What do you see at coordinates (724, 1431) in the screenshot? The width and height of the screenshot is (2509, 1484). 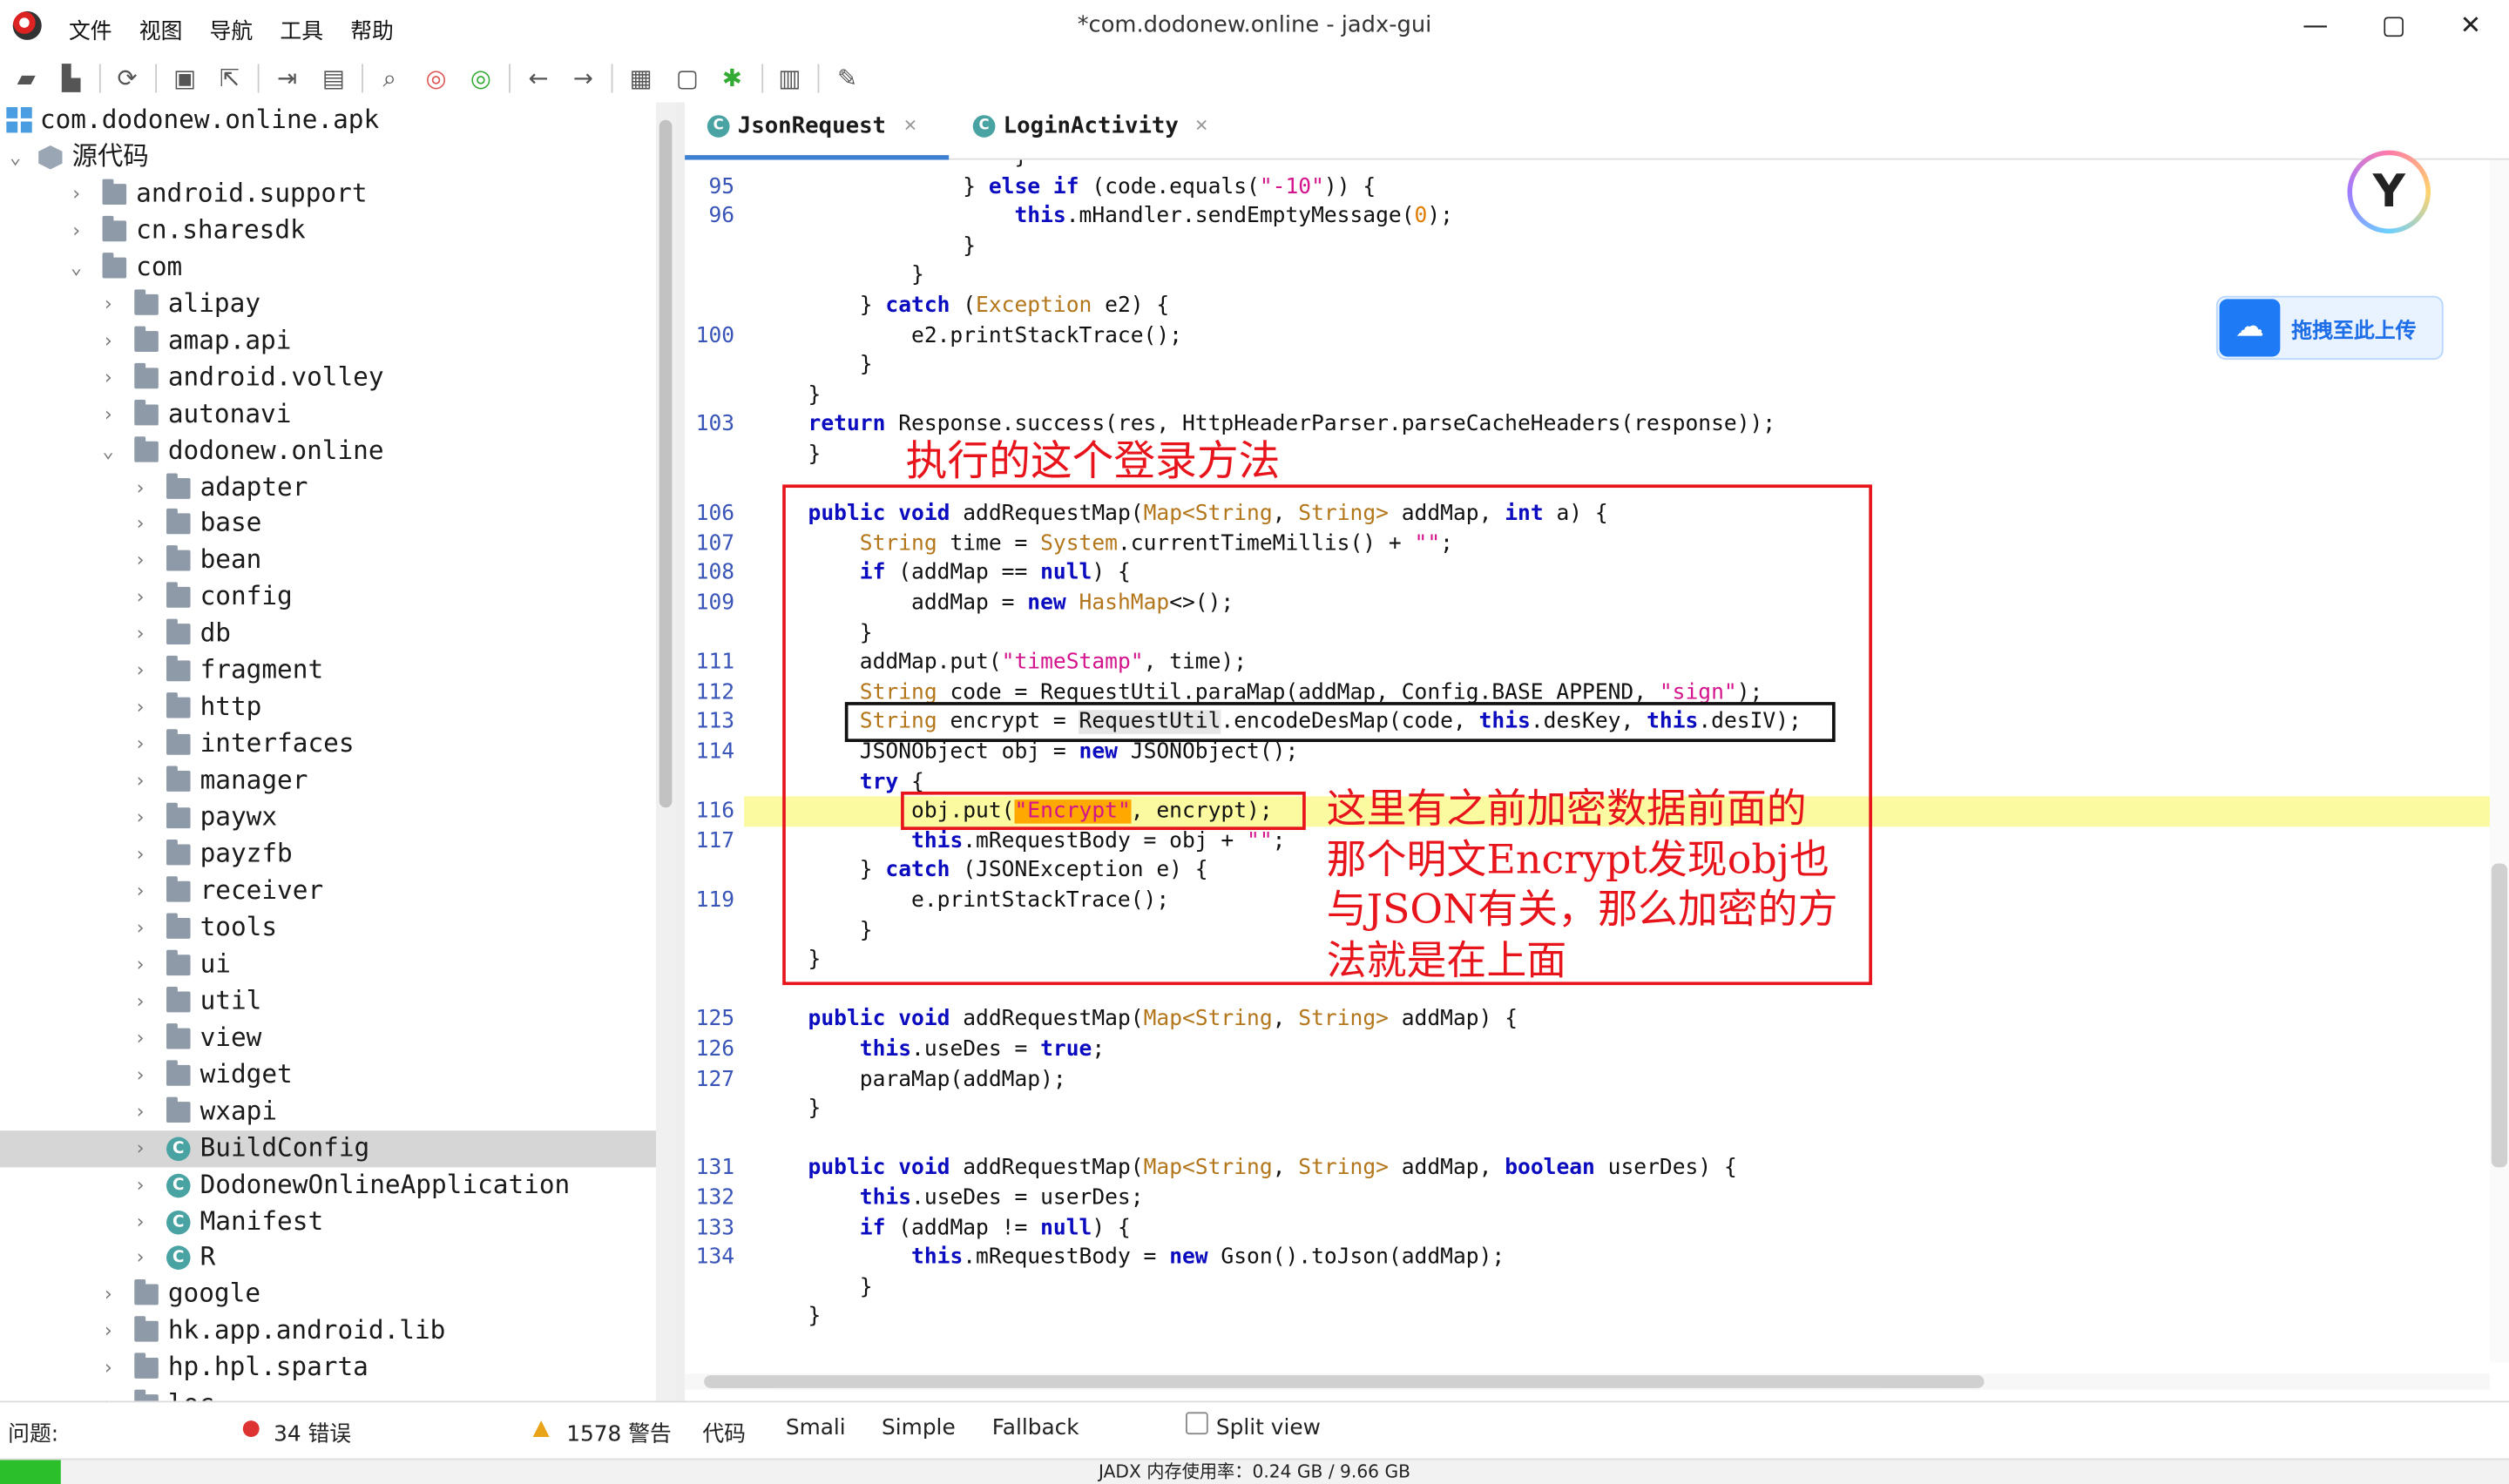 I see `view-tab-code: 代码` at bounding box center [724, 1431].